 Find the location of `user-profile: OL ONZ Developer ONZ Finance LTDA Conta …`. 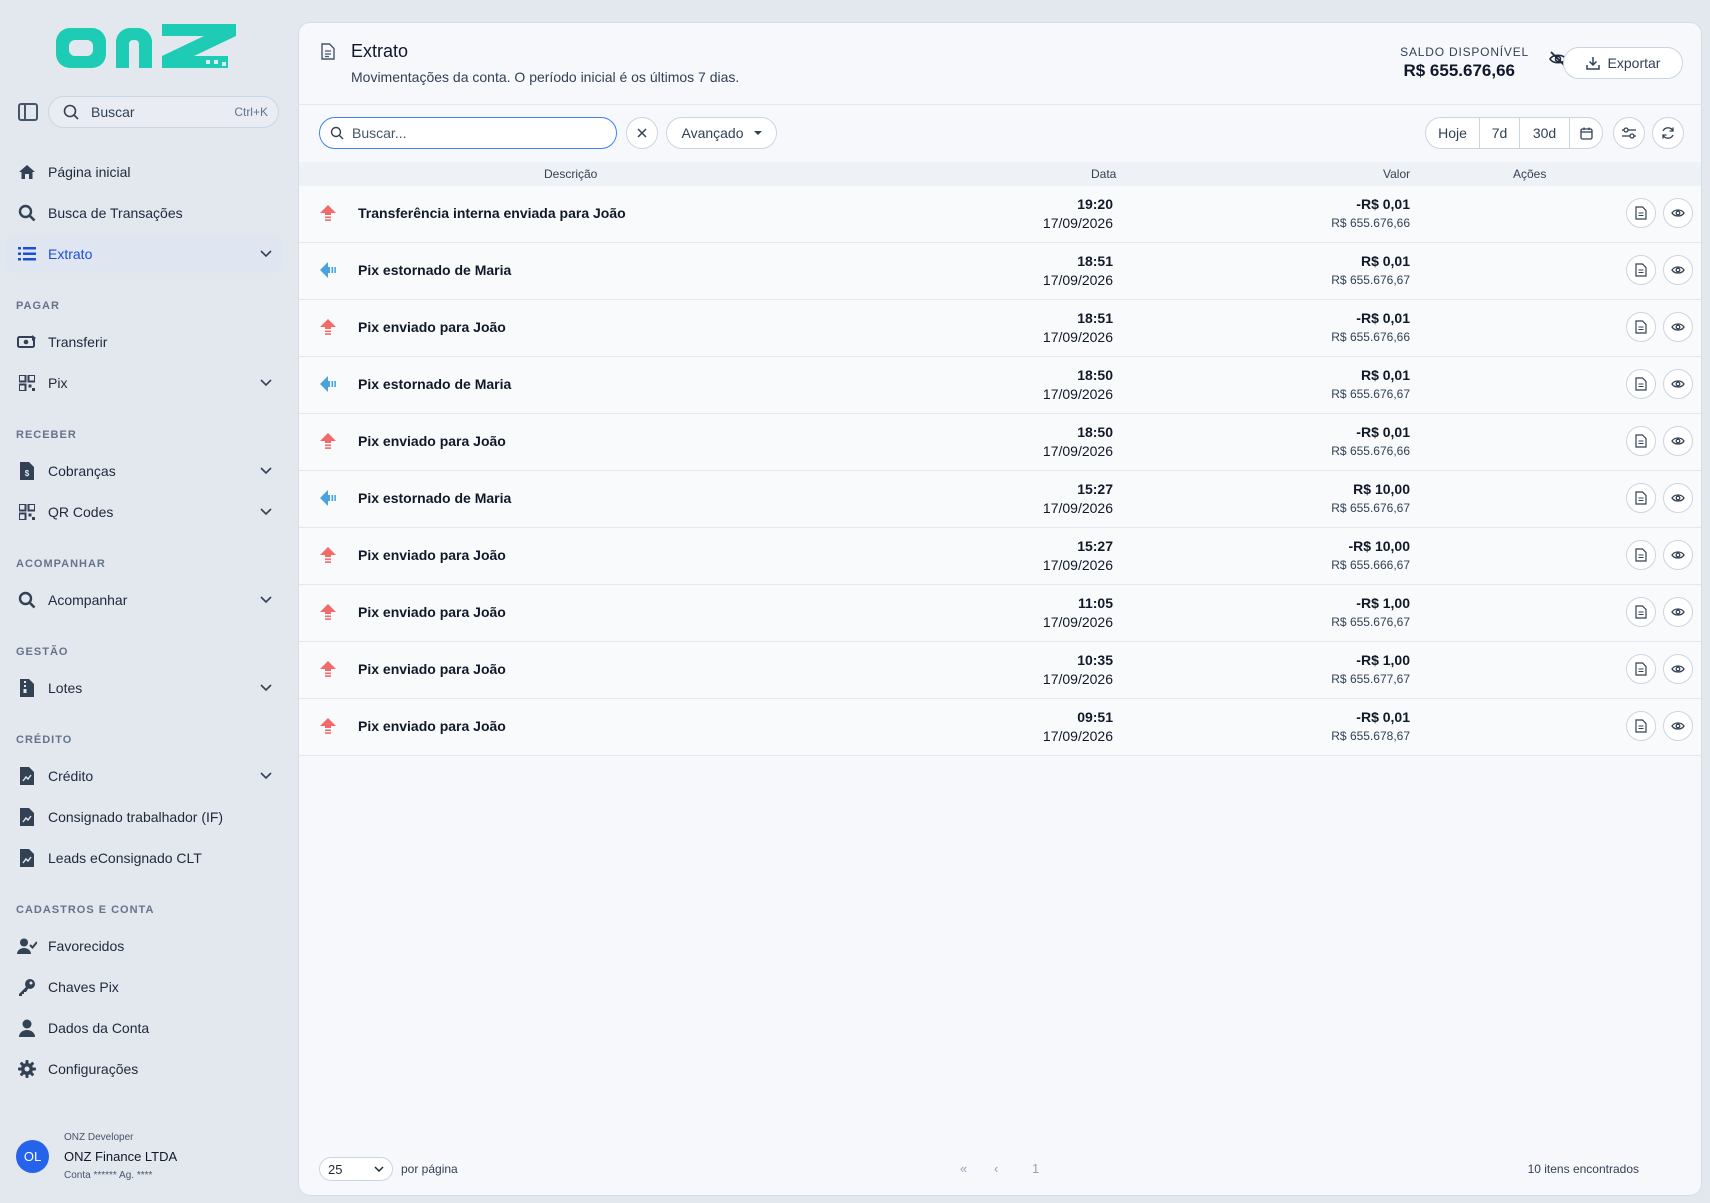

user-profile: OL ONZ Developer ONZ Finance LTDA Conta … is located at coordinates (151, 1160).